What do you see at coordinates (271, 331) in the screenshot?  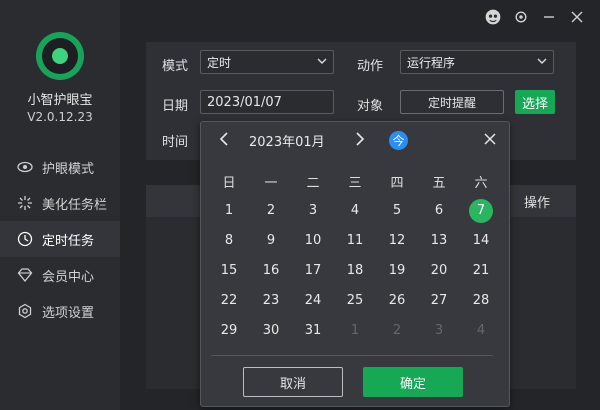 I see `calendar-day: 30` at bounding box center [271, 331].